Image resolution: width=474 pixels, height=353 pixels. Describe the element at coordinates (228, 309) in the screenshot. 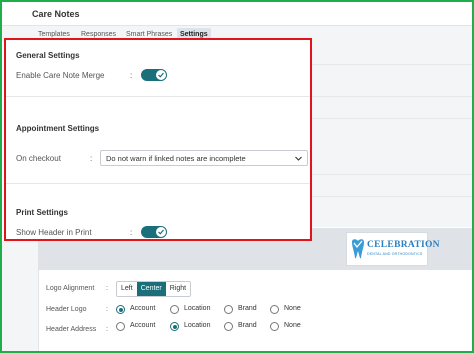

I see `header-logo-brand-radio` at that location.